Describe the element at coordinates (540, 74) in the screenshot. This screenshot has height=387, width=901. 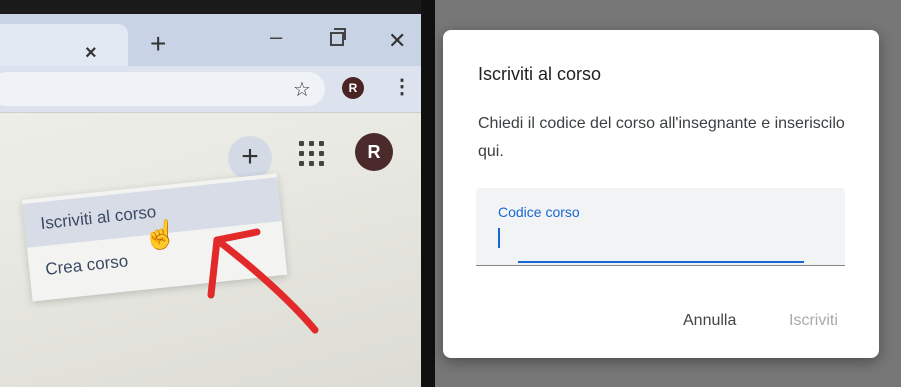
I see `dialog-title: Iscriviti al corso` at that location.